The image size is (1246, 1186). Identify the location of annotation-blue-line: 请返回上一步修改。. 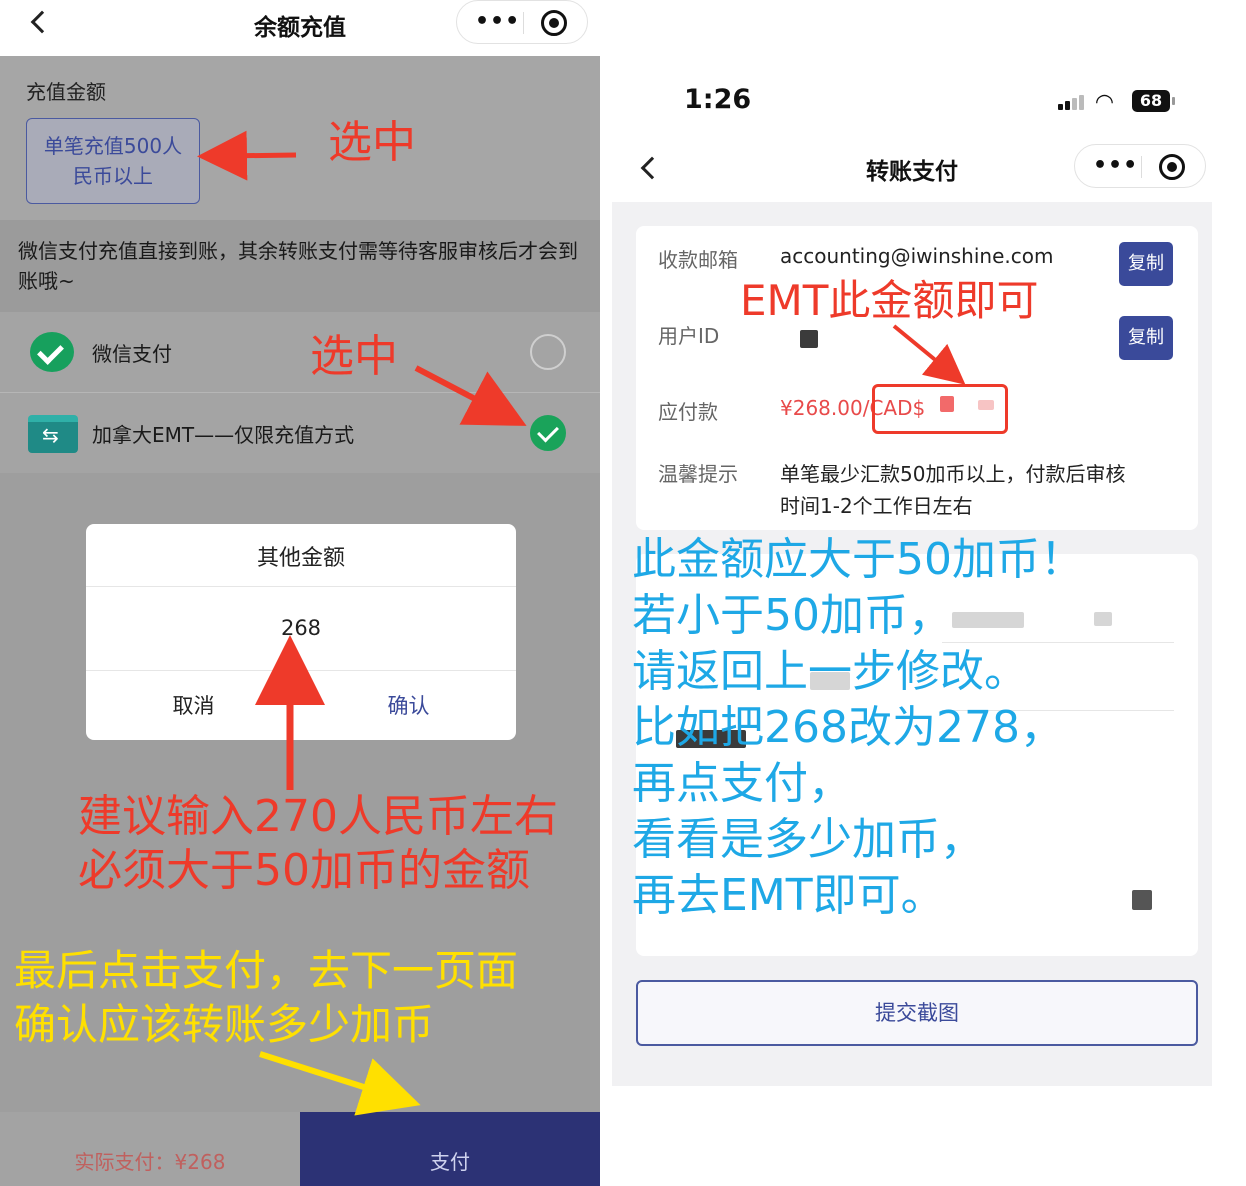
(830, 671).